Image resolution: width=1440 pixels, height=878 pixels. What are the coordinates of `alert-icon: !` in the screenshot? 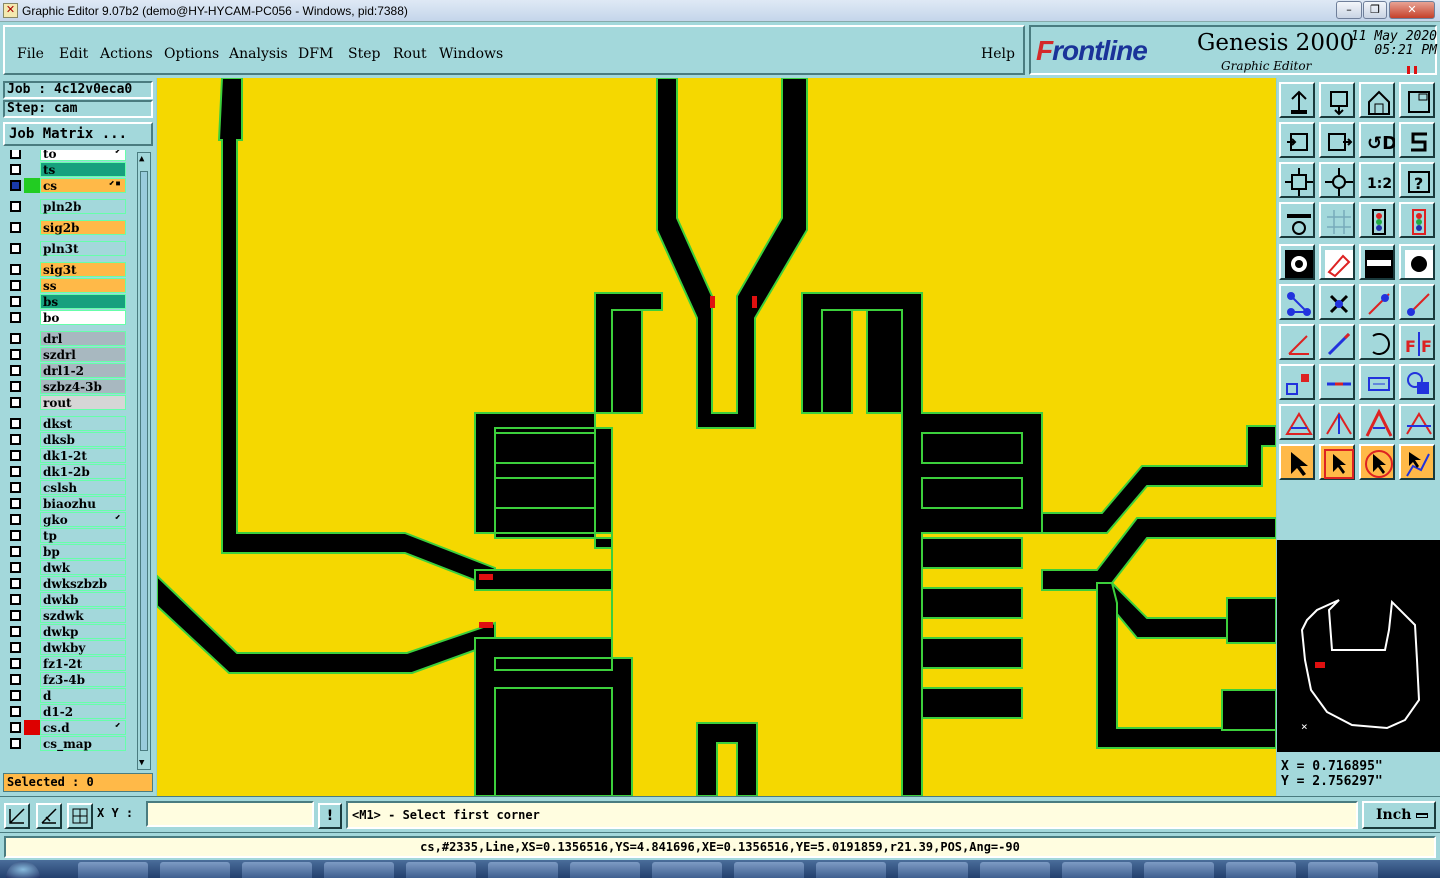 It's located at (330, 816).